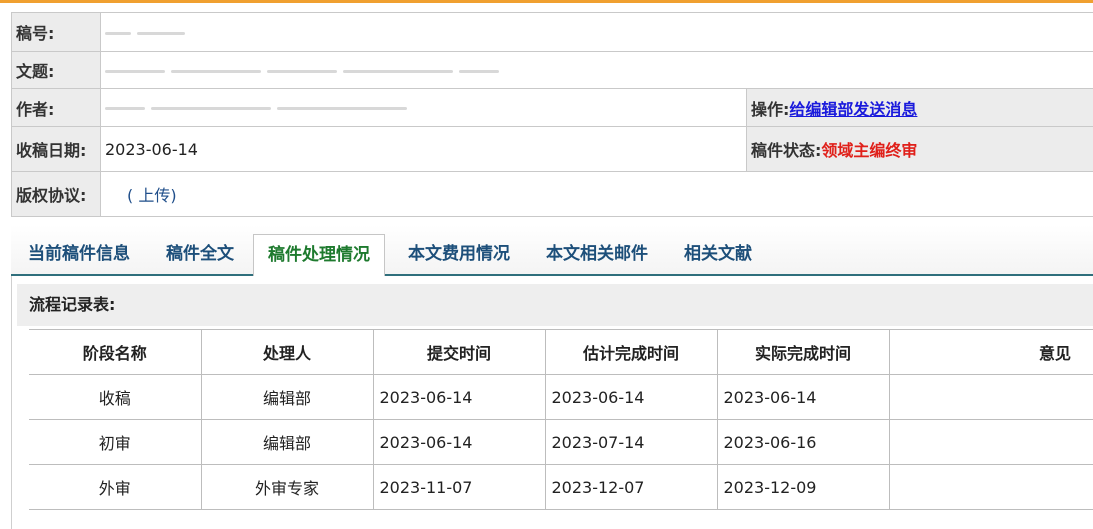 This screenshot has height=529, width=1093. I want to click on actual-time-cell: 2023-06-16, so click(803, 442).